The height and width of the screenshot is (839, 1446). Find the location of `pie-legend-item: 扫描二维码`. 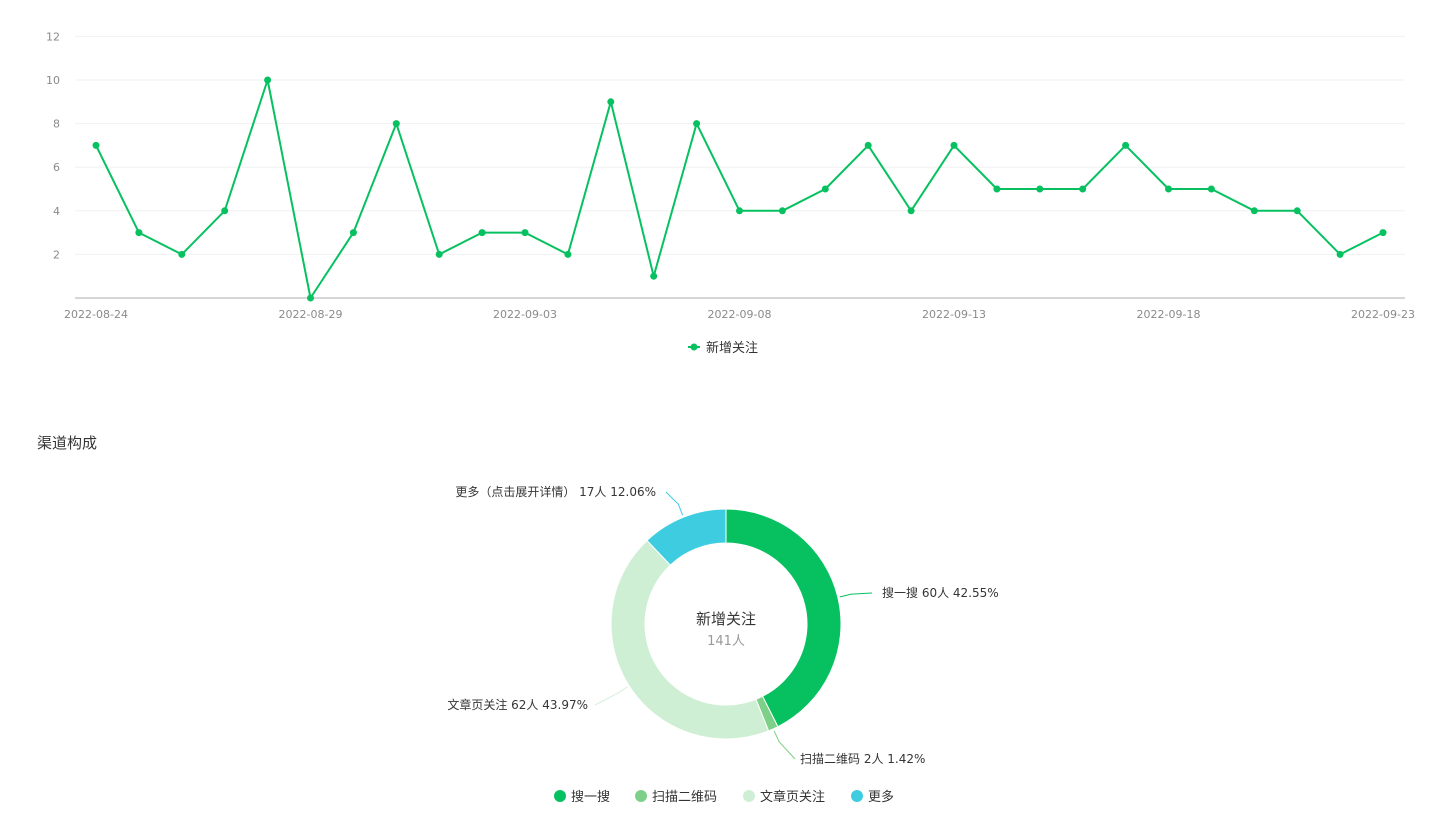

pie-legend-item: 扫描二维码 is located at coordinates (676, 797).